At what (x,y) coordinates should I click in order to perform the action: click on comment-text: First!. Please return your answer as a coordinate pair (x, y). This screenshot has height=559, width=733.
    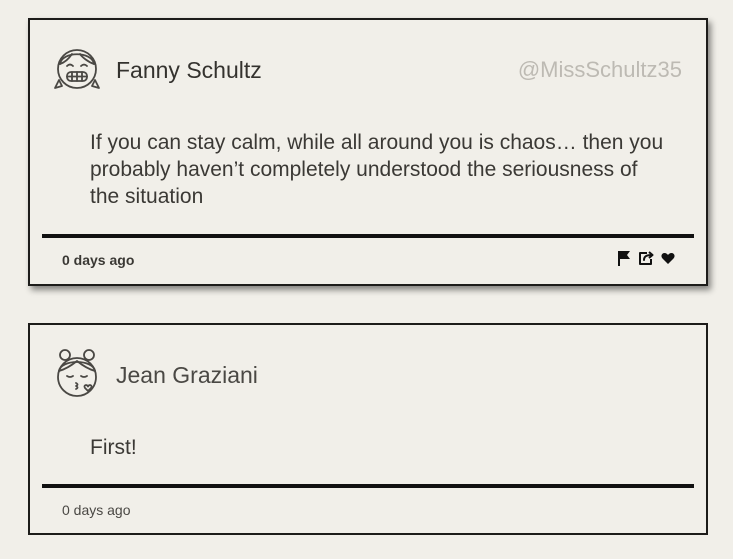
    Looking at the image, I should click on (113, 447).